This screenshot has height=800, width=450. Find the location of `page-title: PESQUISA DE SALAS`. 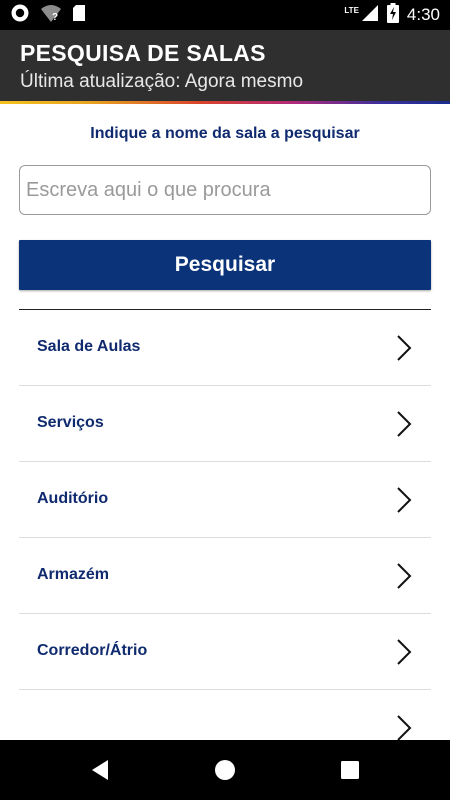

page-title: PESQUISA DE SALAS is located at coordinates (143, 53).